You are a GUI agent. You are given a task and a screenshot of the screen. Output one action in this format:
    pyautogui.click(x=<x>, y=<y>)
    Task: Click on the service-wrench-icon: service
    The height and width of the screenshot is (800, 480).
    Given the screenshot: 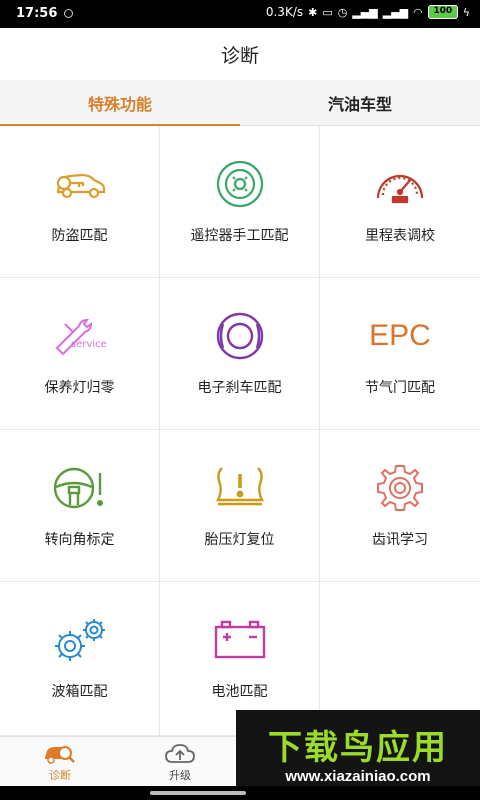 What is the action you would take?
    pyautogui.click(x=80, y=336)
    